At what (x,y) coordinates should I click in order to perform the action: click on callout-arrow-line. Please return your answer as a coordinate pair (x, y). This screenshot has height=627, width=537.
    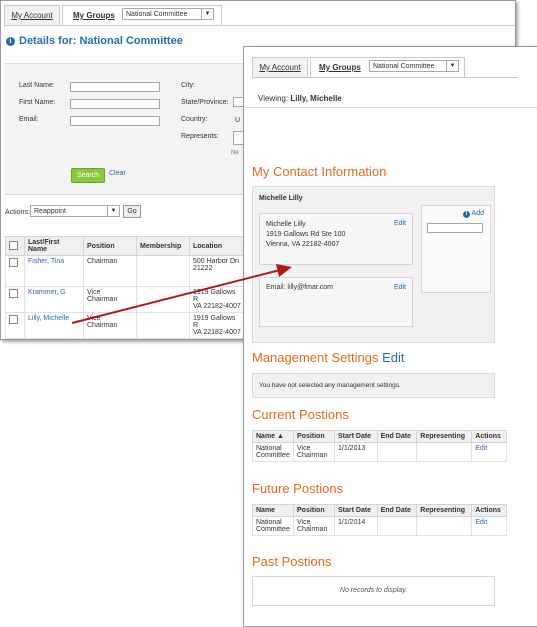
    Looking at the image, I should click on (176, 296).